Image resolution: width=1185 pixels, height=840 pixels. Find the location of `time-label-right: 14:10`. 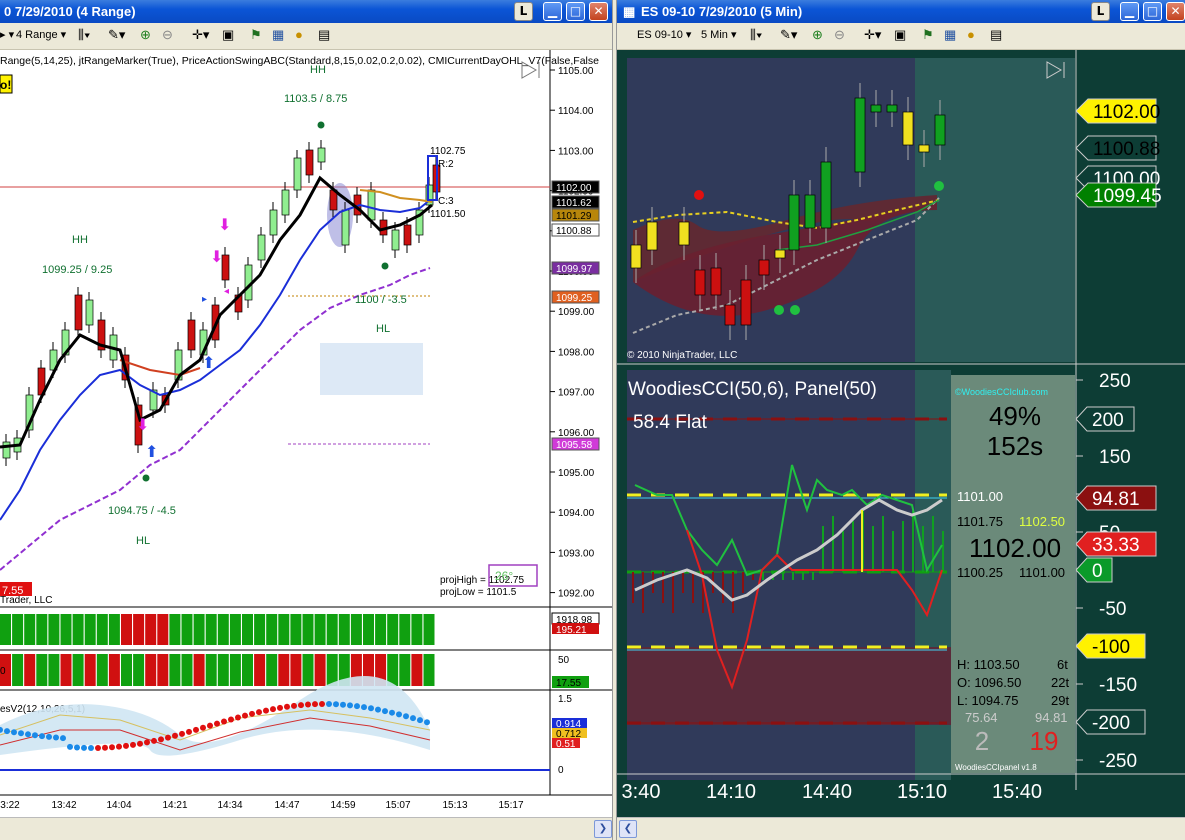

time-label-right: 14:10 is located at coordinates (731, 792).